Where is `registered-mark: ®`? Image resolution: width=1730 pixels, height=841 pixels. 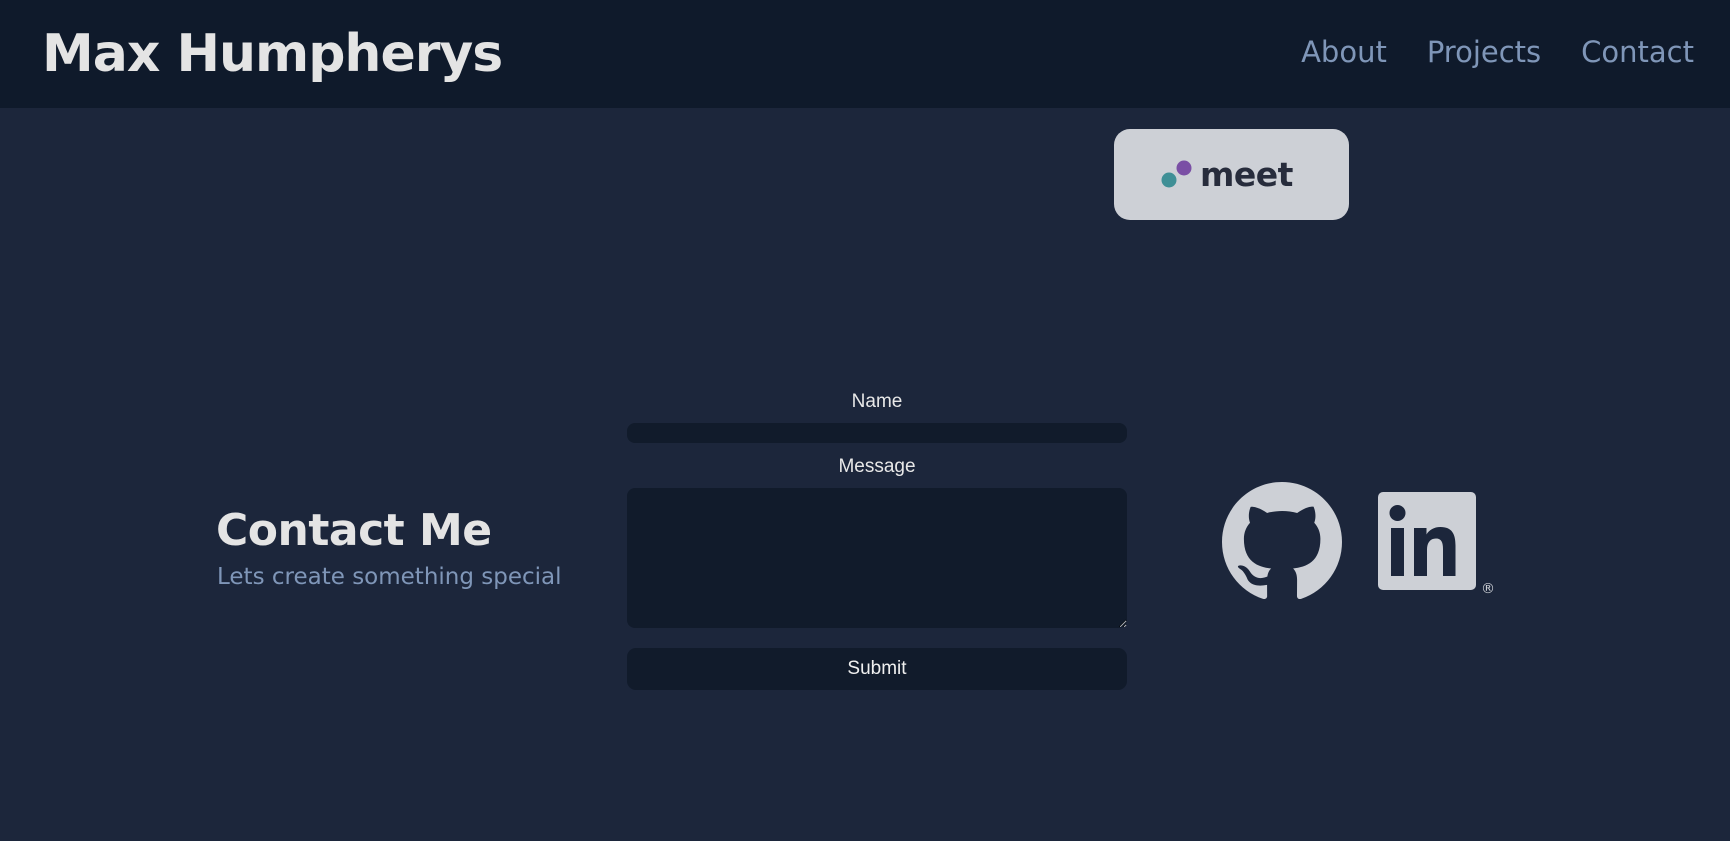 registered-mark: ® is located at coordinates (1488, 587).